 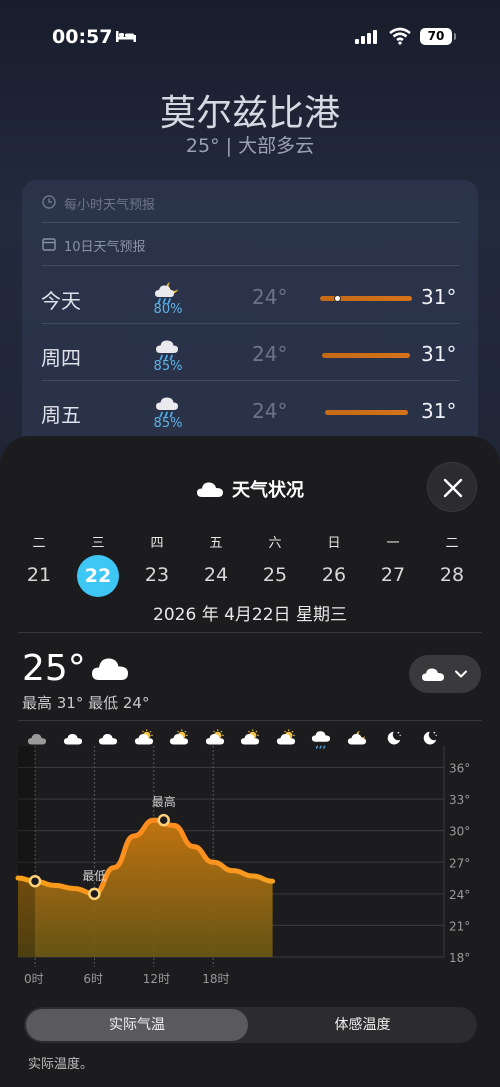 I want to click on date-option: 24, so click(x=216, y=575).